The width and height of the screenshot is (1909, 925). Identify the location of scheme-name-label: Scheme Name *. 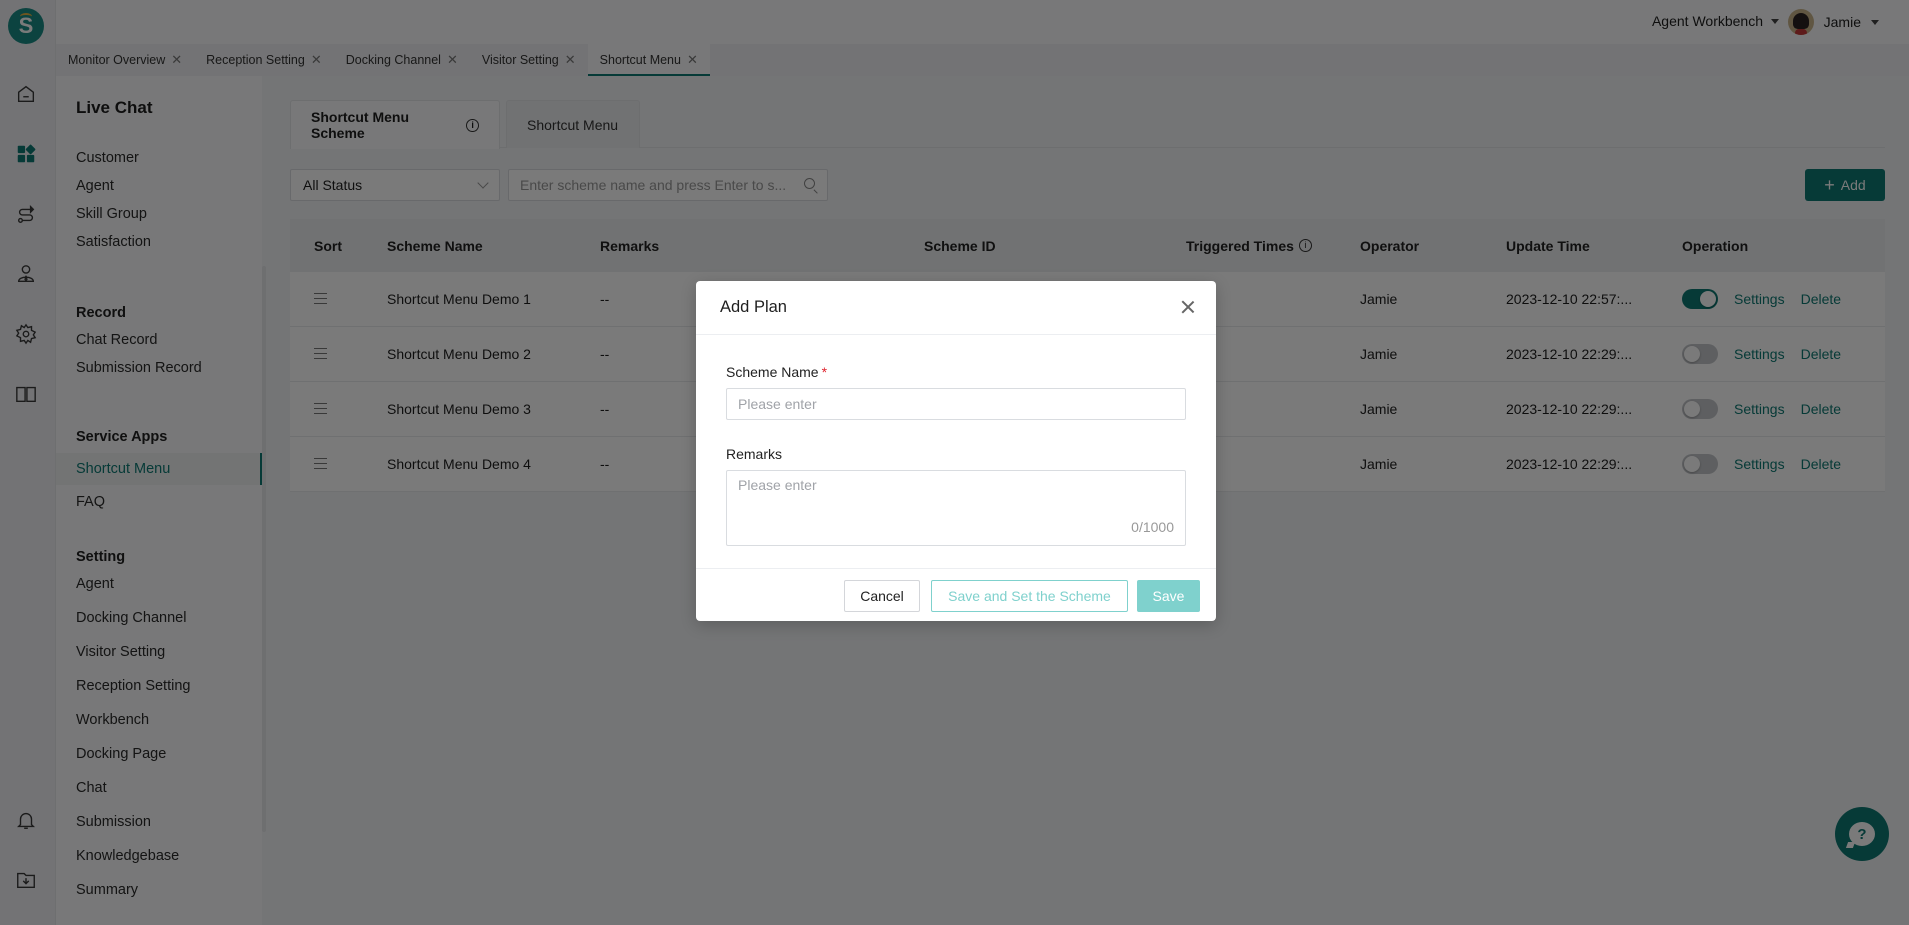
(776, 372).